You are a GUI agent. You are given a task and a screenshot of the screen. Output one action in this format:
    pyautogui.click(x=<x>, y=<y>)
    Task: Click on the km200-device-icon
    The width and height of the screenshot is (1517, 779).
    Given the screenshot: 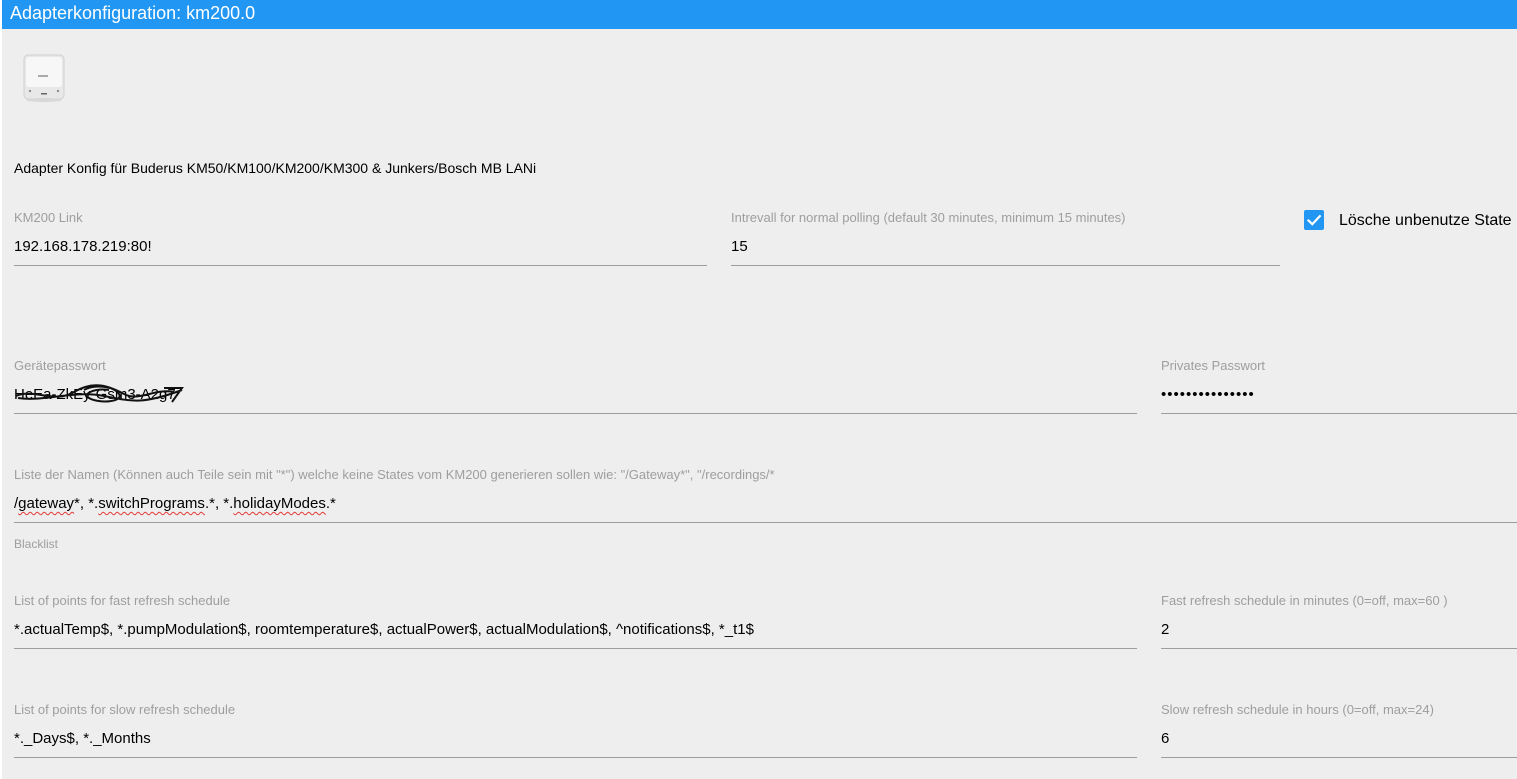 What is the action you would take?
    pyautogui.click(x=45, y=78)
    